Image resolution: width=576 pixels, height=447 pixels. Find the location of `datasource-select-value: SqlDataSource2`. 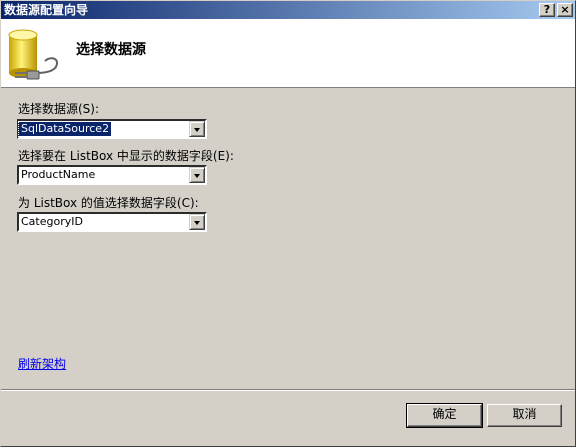

datasource-select-value: SqlDataSource2 is located at coordinates (65, 129).